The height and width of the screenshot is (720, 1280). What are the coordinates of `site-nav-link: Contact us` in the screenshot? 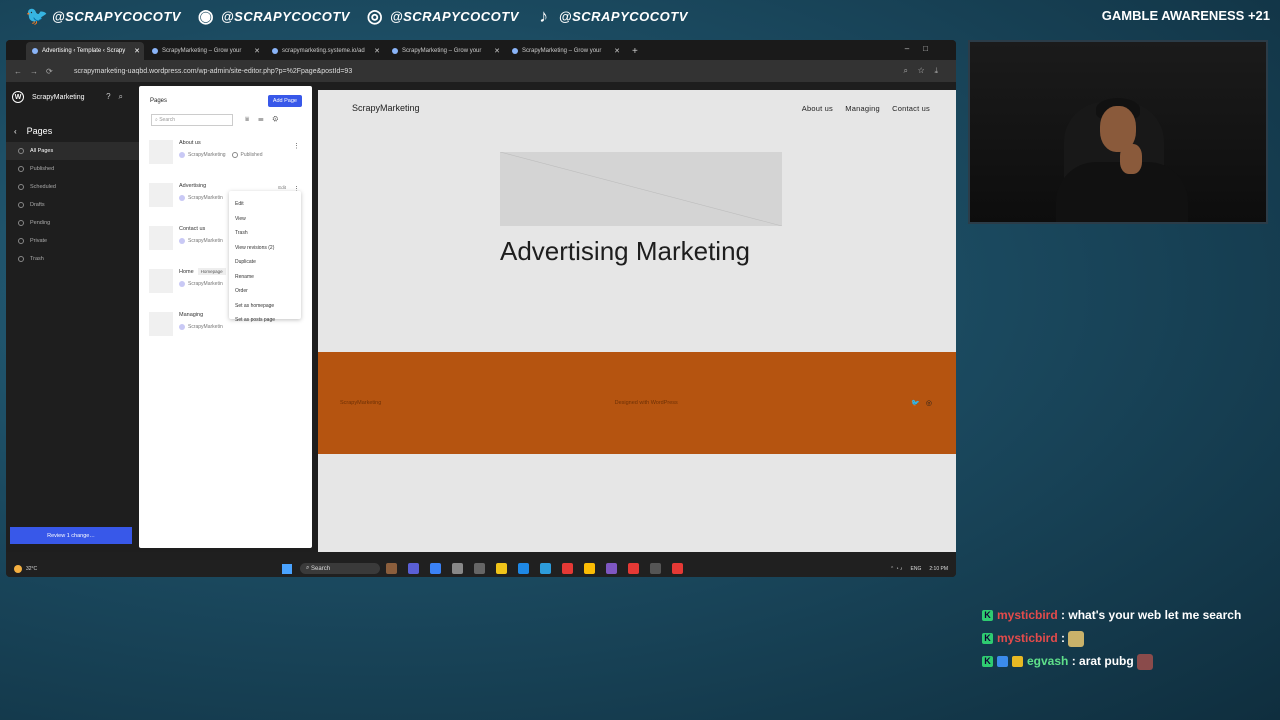 It's located at (911, 108).